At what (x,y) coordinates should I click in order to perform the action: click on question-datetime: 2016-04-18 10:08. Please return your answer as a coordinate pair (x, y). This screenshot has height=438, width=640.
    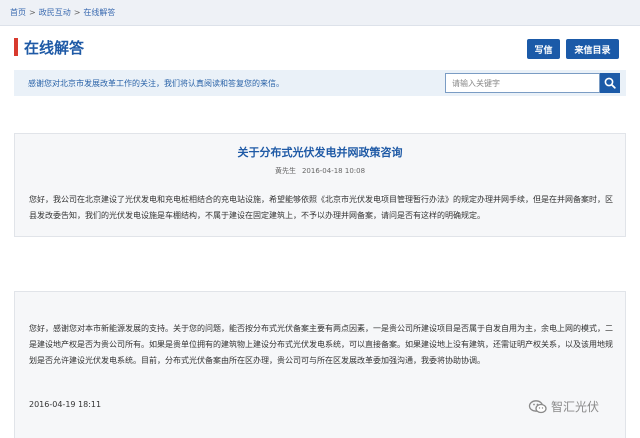
    Looking at the image, I should click on (333, 171).